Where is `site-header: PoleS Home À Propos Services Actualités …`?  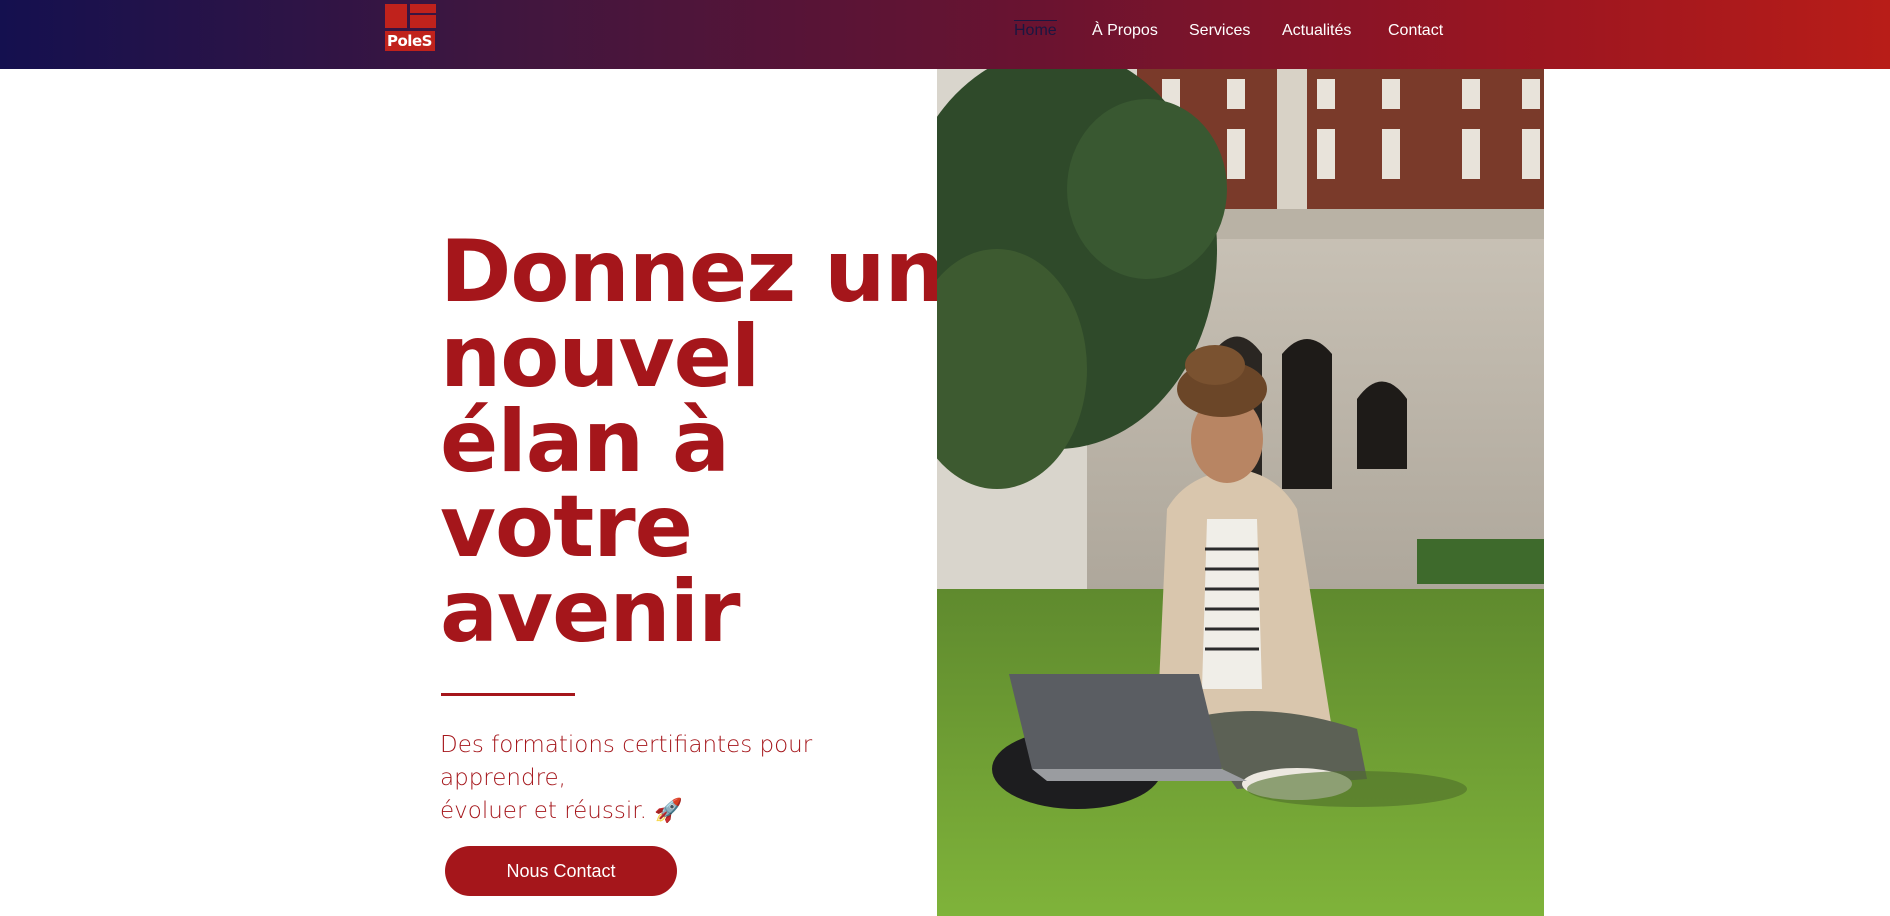
site-header: PoleS Home À Propos Services Actualités … is located at coordinates (945, 34).